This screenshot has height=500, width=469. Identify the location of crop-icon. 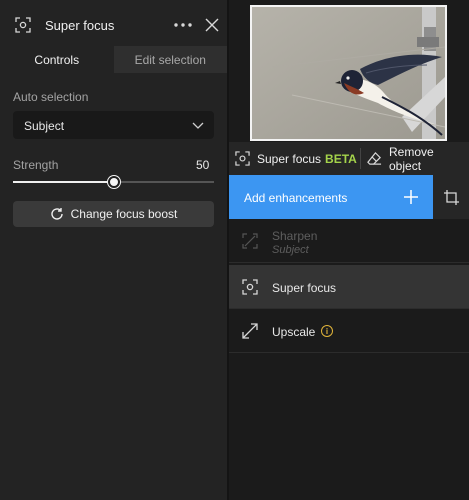
(451, 197).